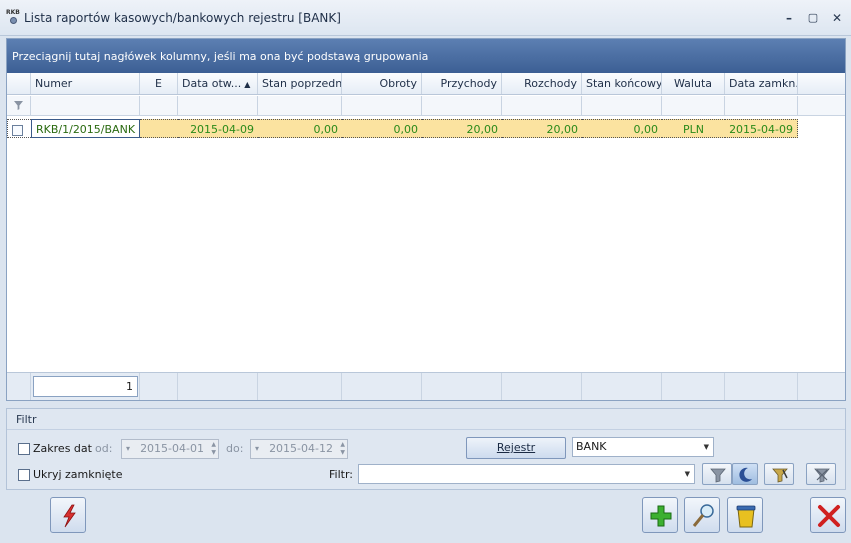  I want to click on filter-row-icon-cell, so click(19, 105).